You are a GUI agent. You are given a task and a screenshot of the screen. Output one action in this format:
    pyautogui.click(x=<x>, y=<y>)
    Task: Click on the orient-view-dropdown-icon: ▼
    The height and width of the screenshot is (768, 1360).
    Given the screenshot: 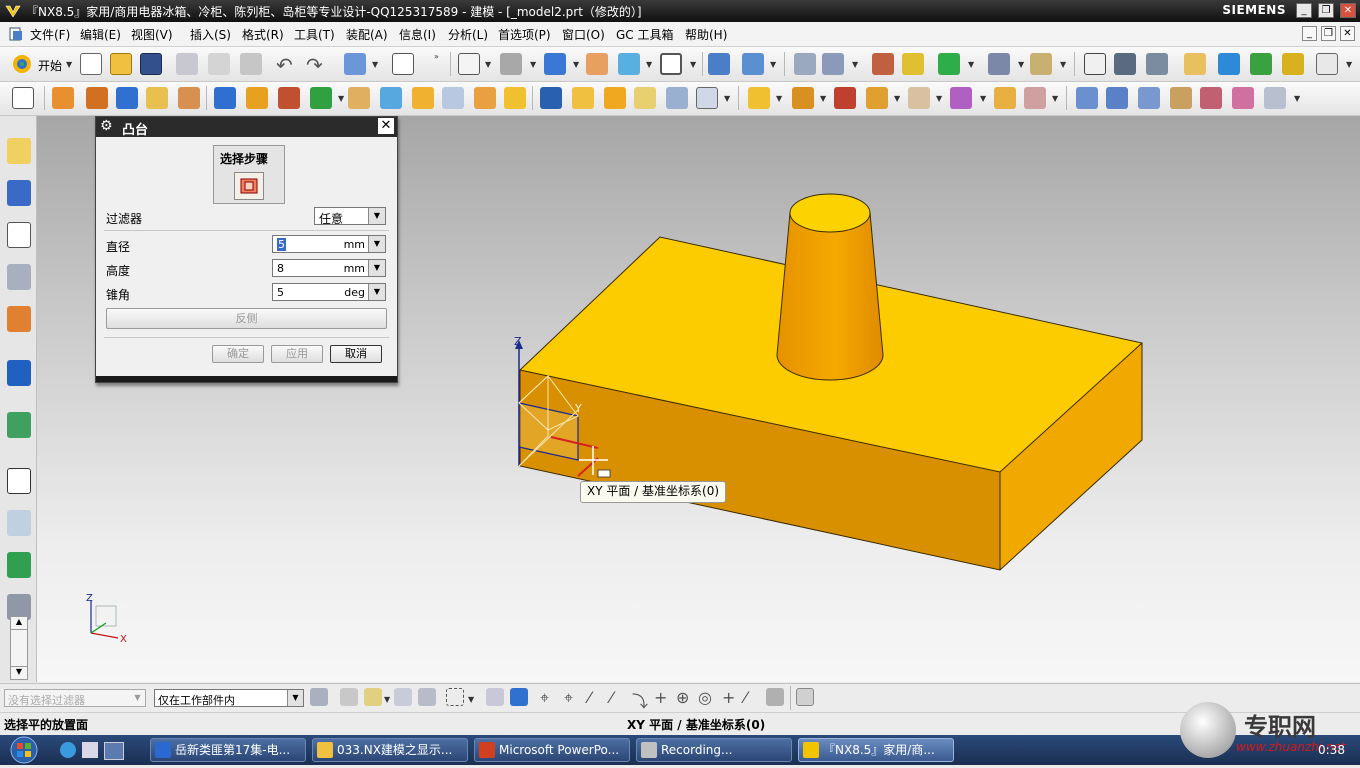 What is the action you would take?
    pyautogui.click(x=576, y=64)
    